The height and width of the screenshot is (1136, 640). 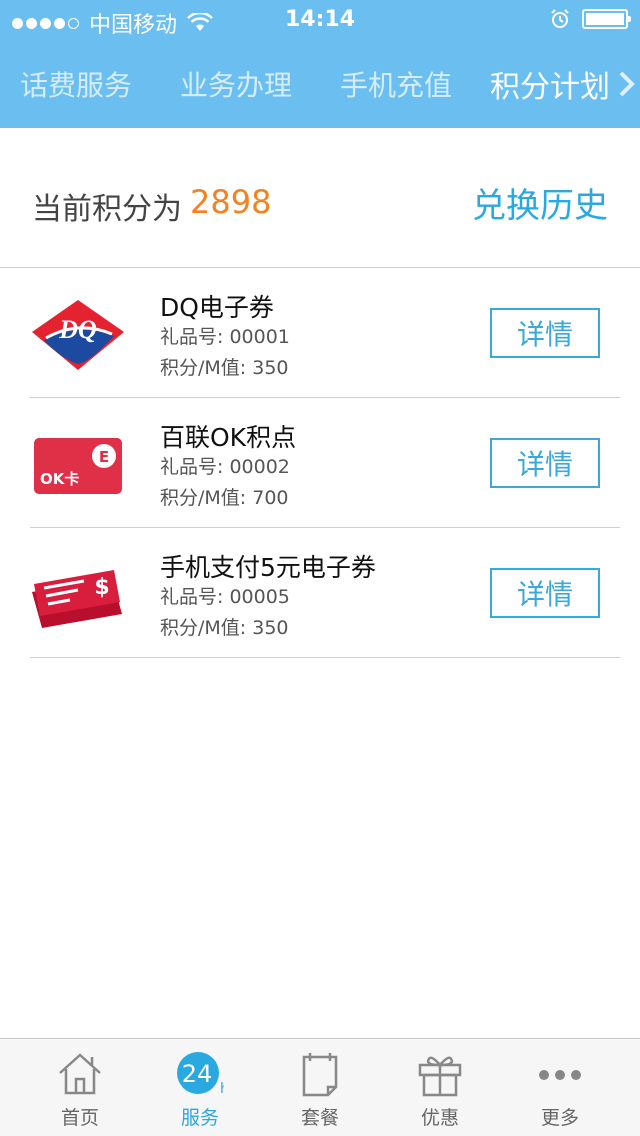 I want to click on bottom-tab-offers: 优惠, so click(x=440, y=1087).